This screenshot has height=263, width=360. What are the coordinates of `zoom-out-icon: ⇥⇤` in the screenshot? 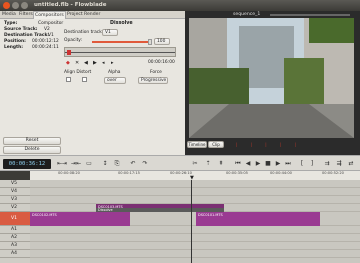 It's located at (76, 164).